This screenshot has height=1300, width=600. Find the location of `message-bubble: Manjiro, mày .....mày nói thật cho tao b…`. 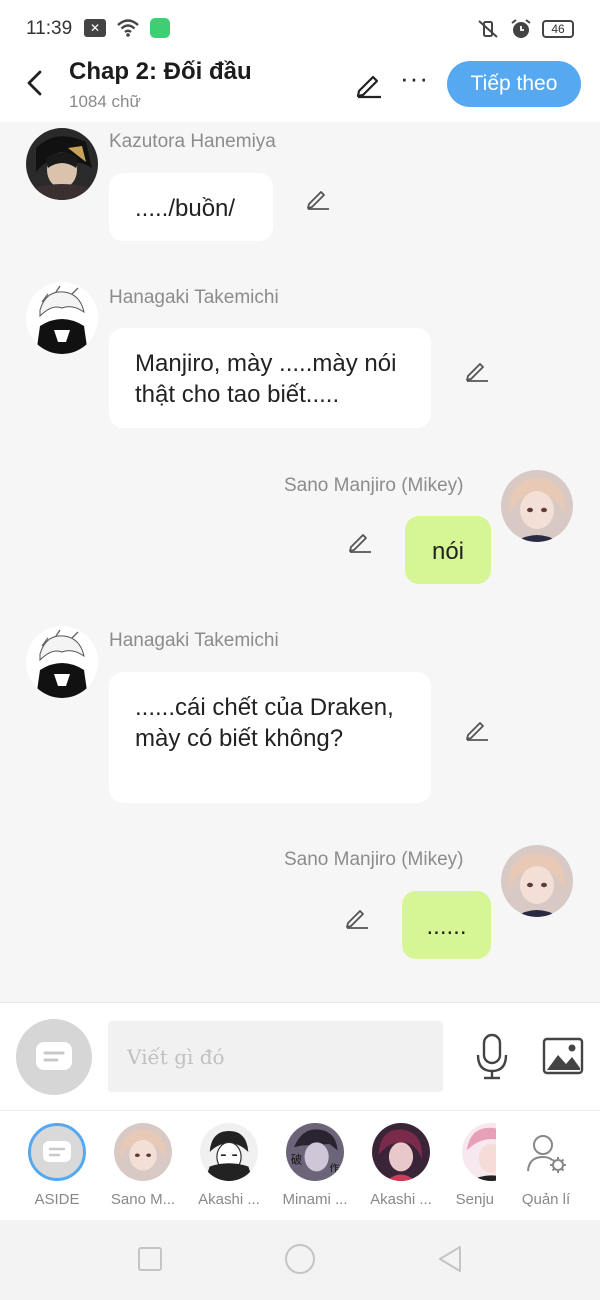

message-bubble: Manjiro, mày .....mày nói thật cho tao b… is located at coordinates (270, 378).